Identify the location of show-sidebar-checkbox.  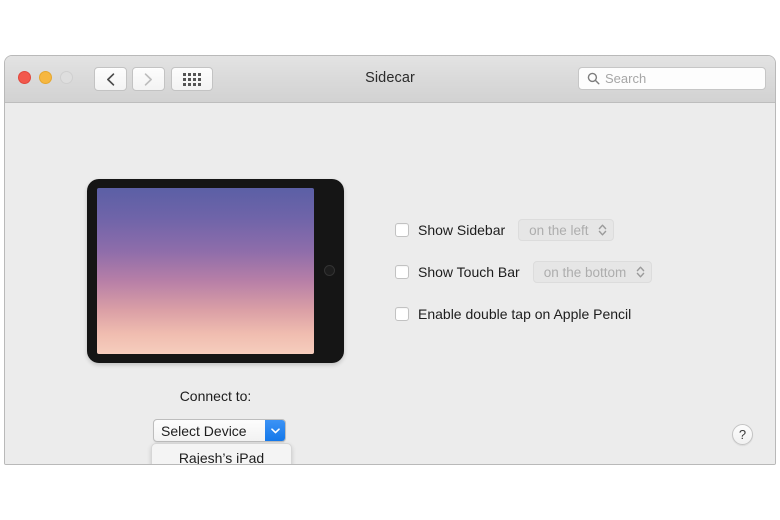
(402, 230).